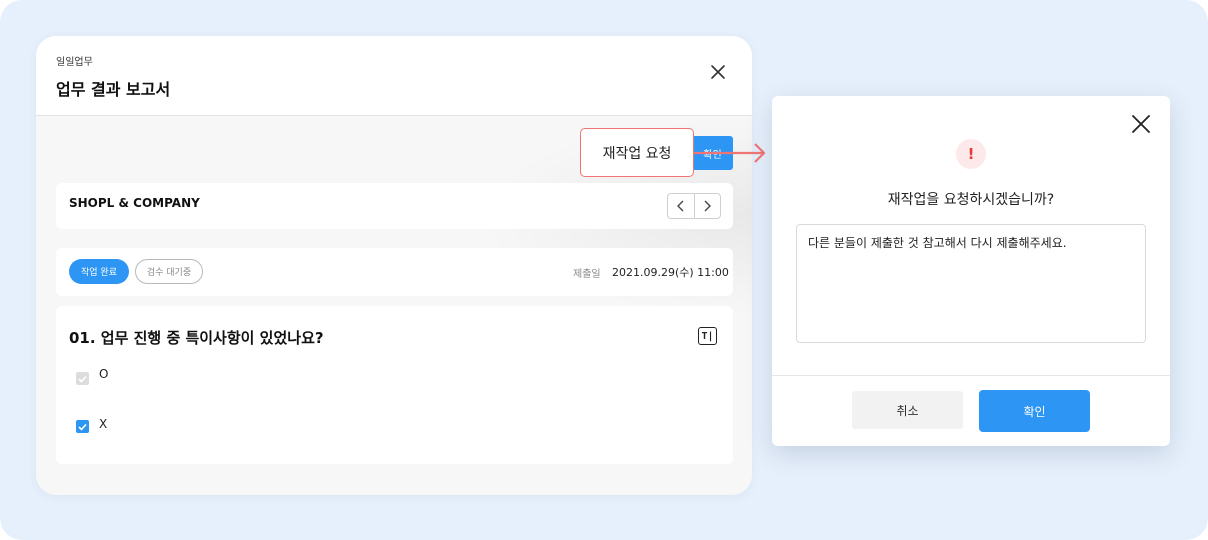 This screenshot has height=540, width=1208. I want to click on company-name: SHOPL & COMPANY, so click(134, 203).